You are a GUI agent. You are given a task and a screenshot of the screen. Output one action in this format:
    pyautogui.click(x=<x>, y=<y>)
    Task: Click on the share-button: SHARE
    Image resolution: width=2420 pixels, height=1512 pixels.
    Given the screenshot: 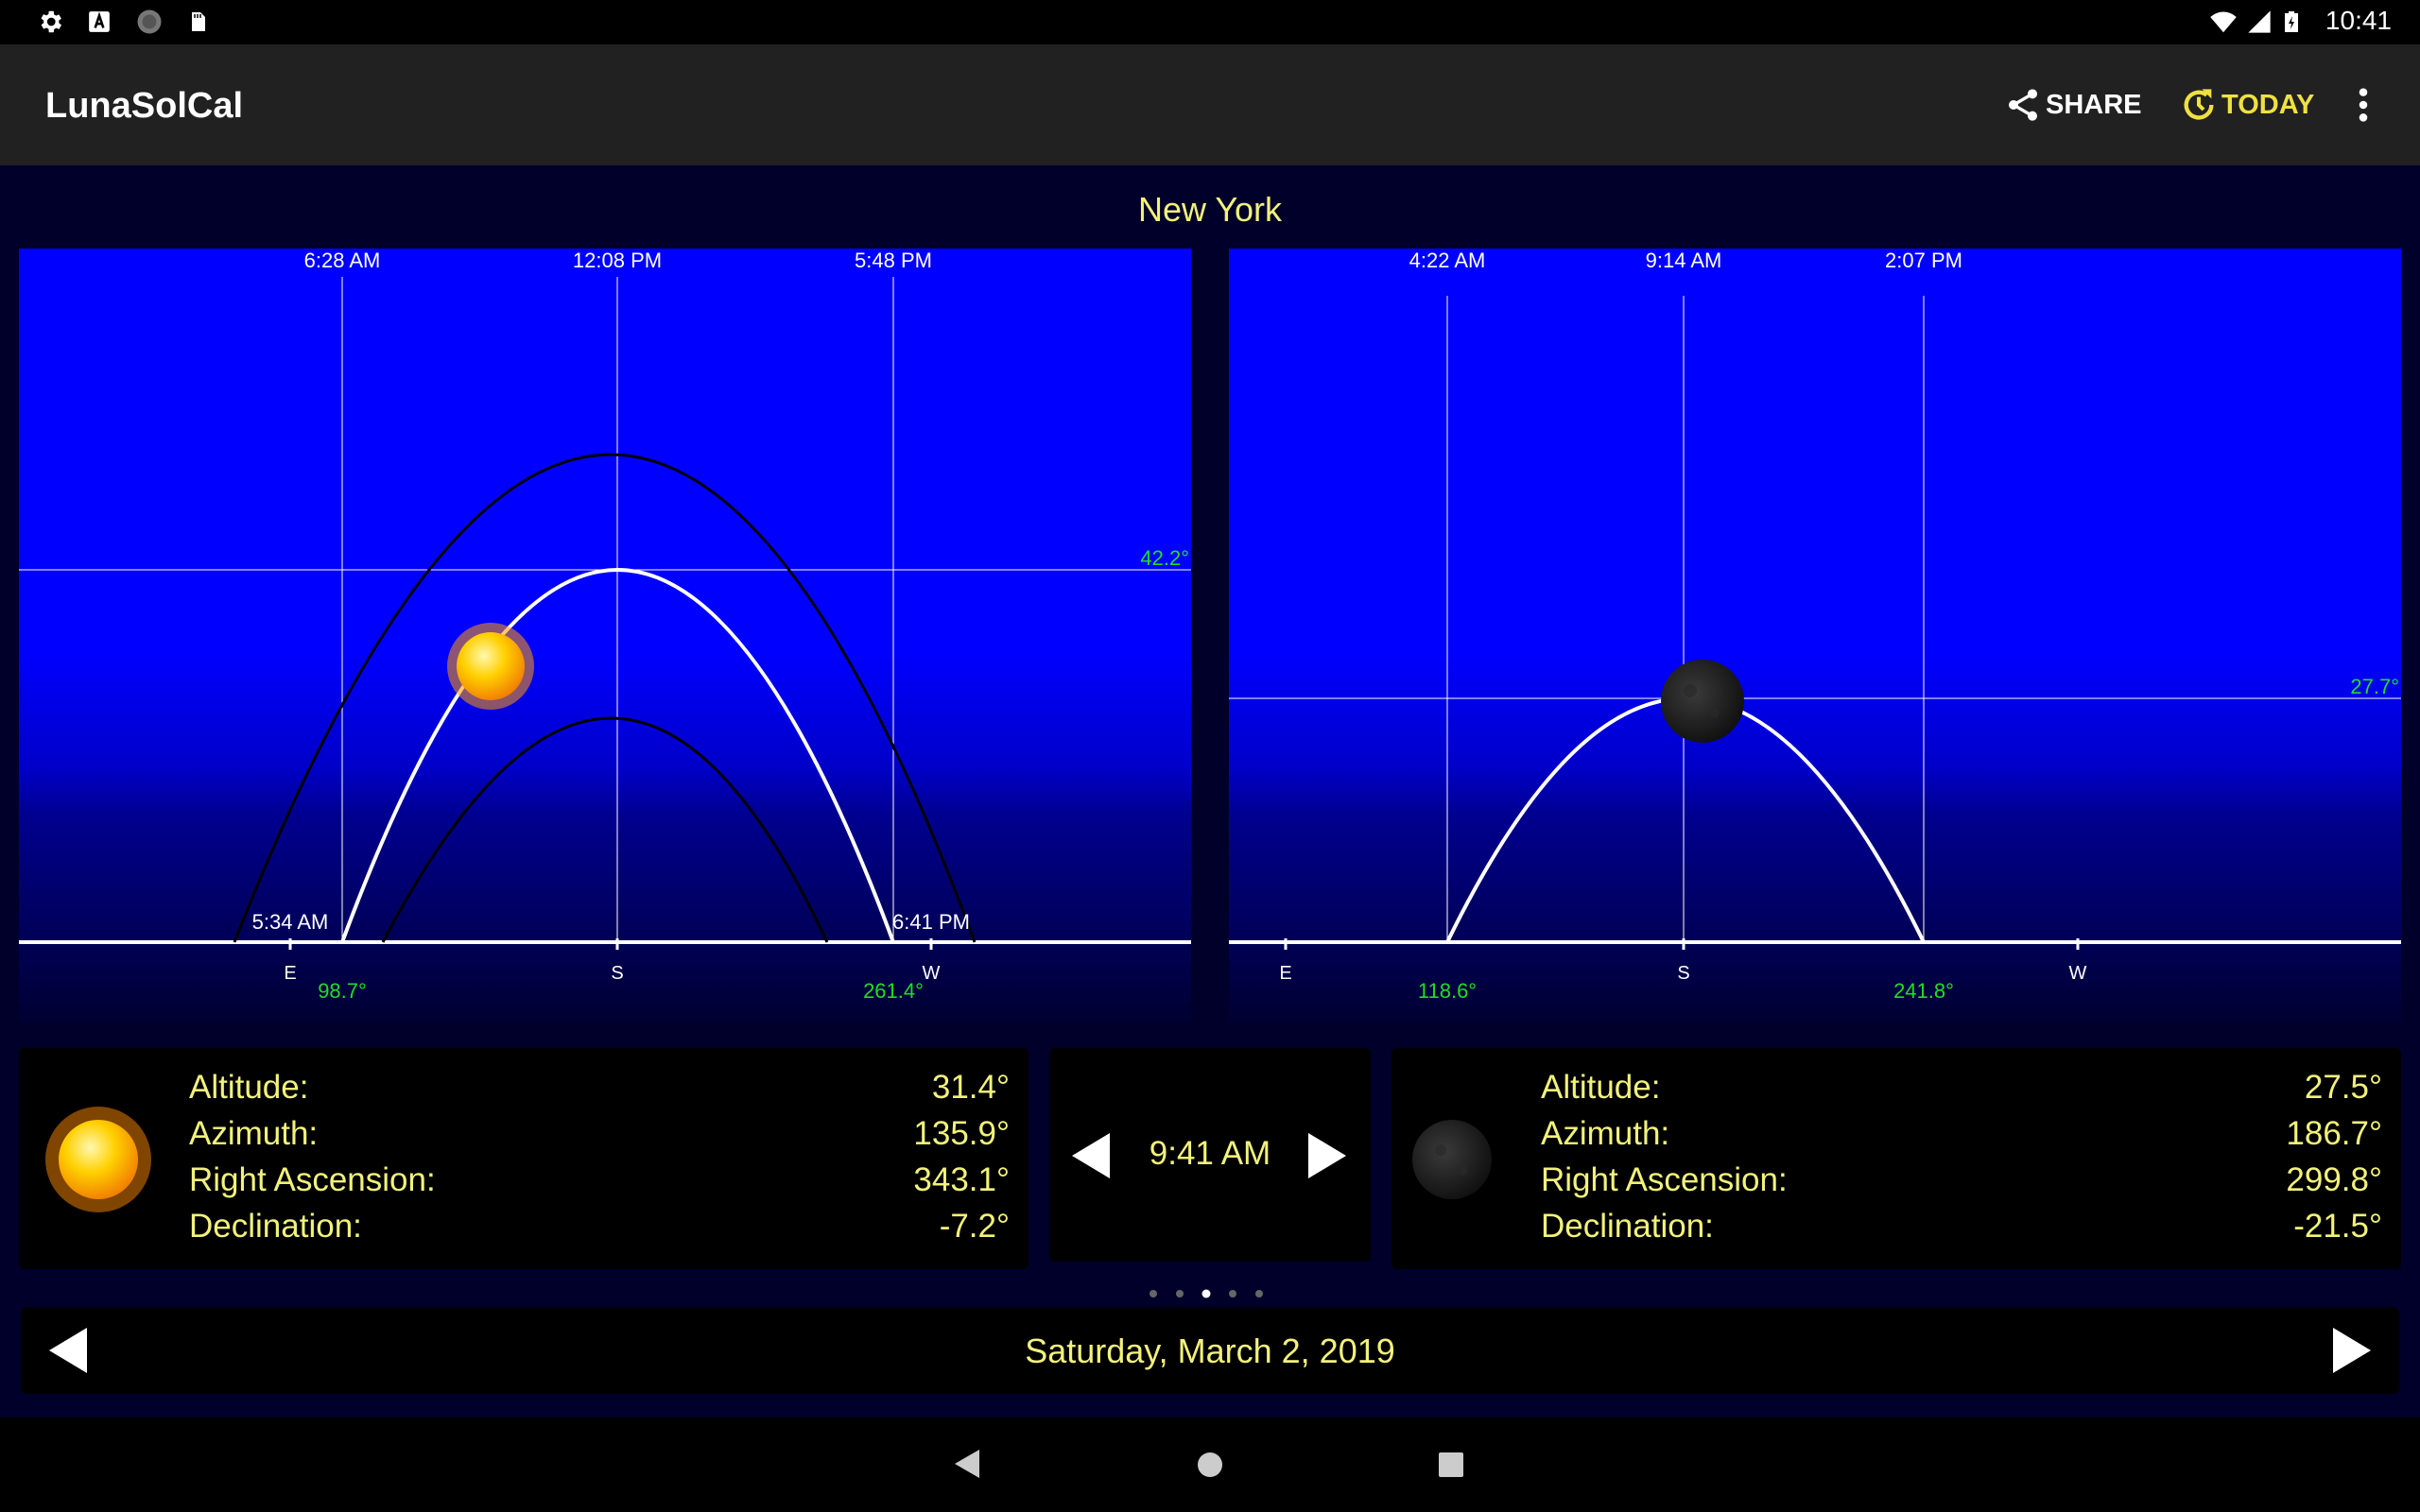 What is the action you would take?
    pyautogui.click(x=2073, y=105)
    